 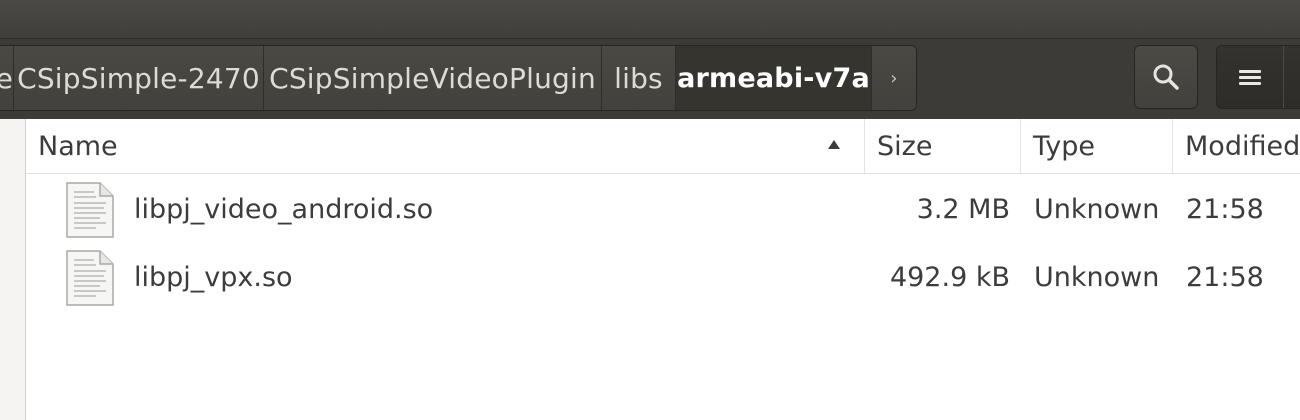 I want to click on breadcrumb-item-libs: libs, so click(x=639, y=78).